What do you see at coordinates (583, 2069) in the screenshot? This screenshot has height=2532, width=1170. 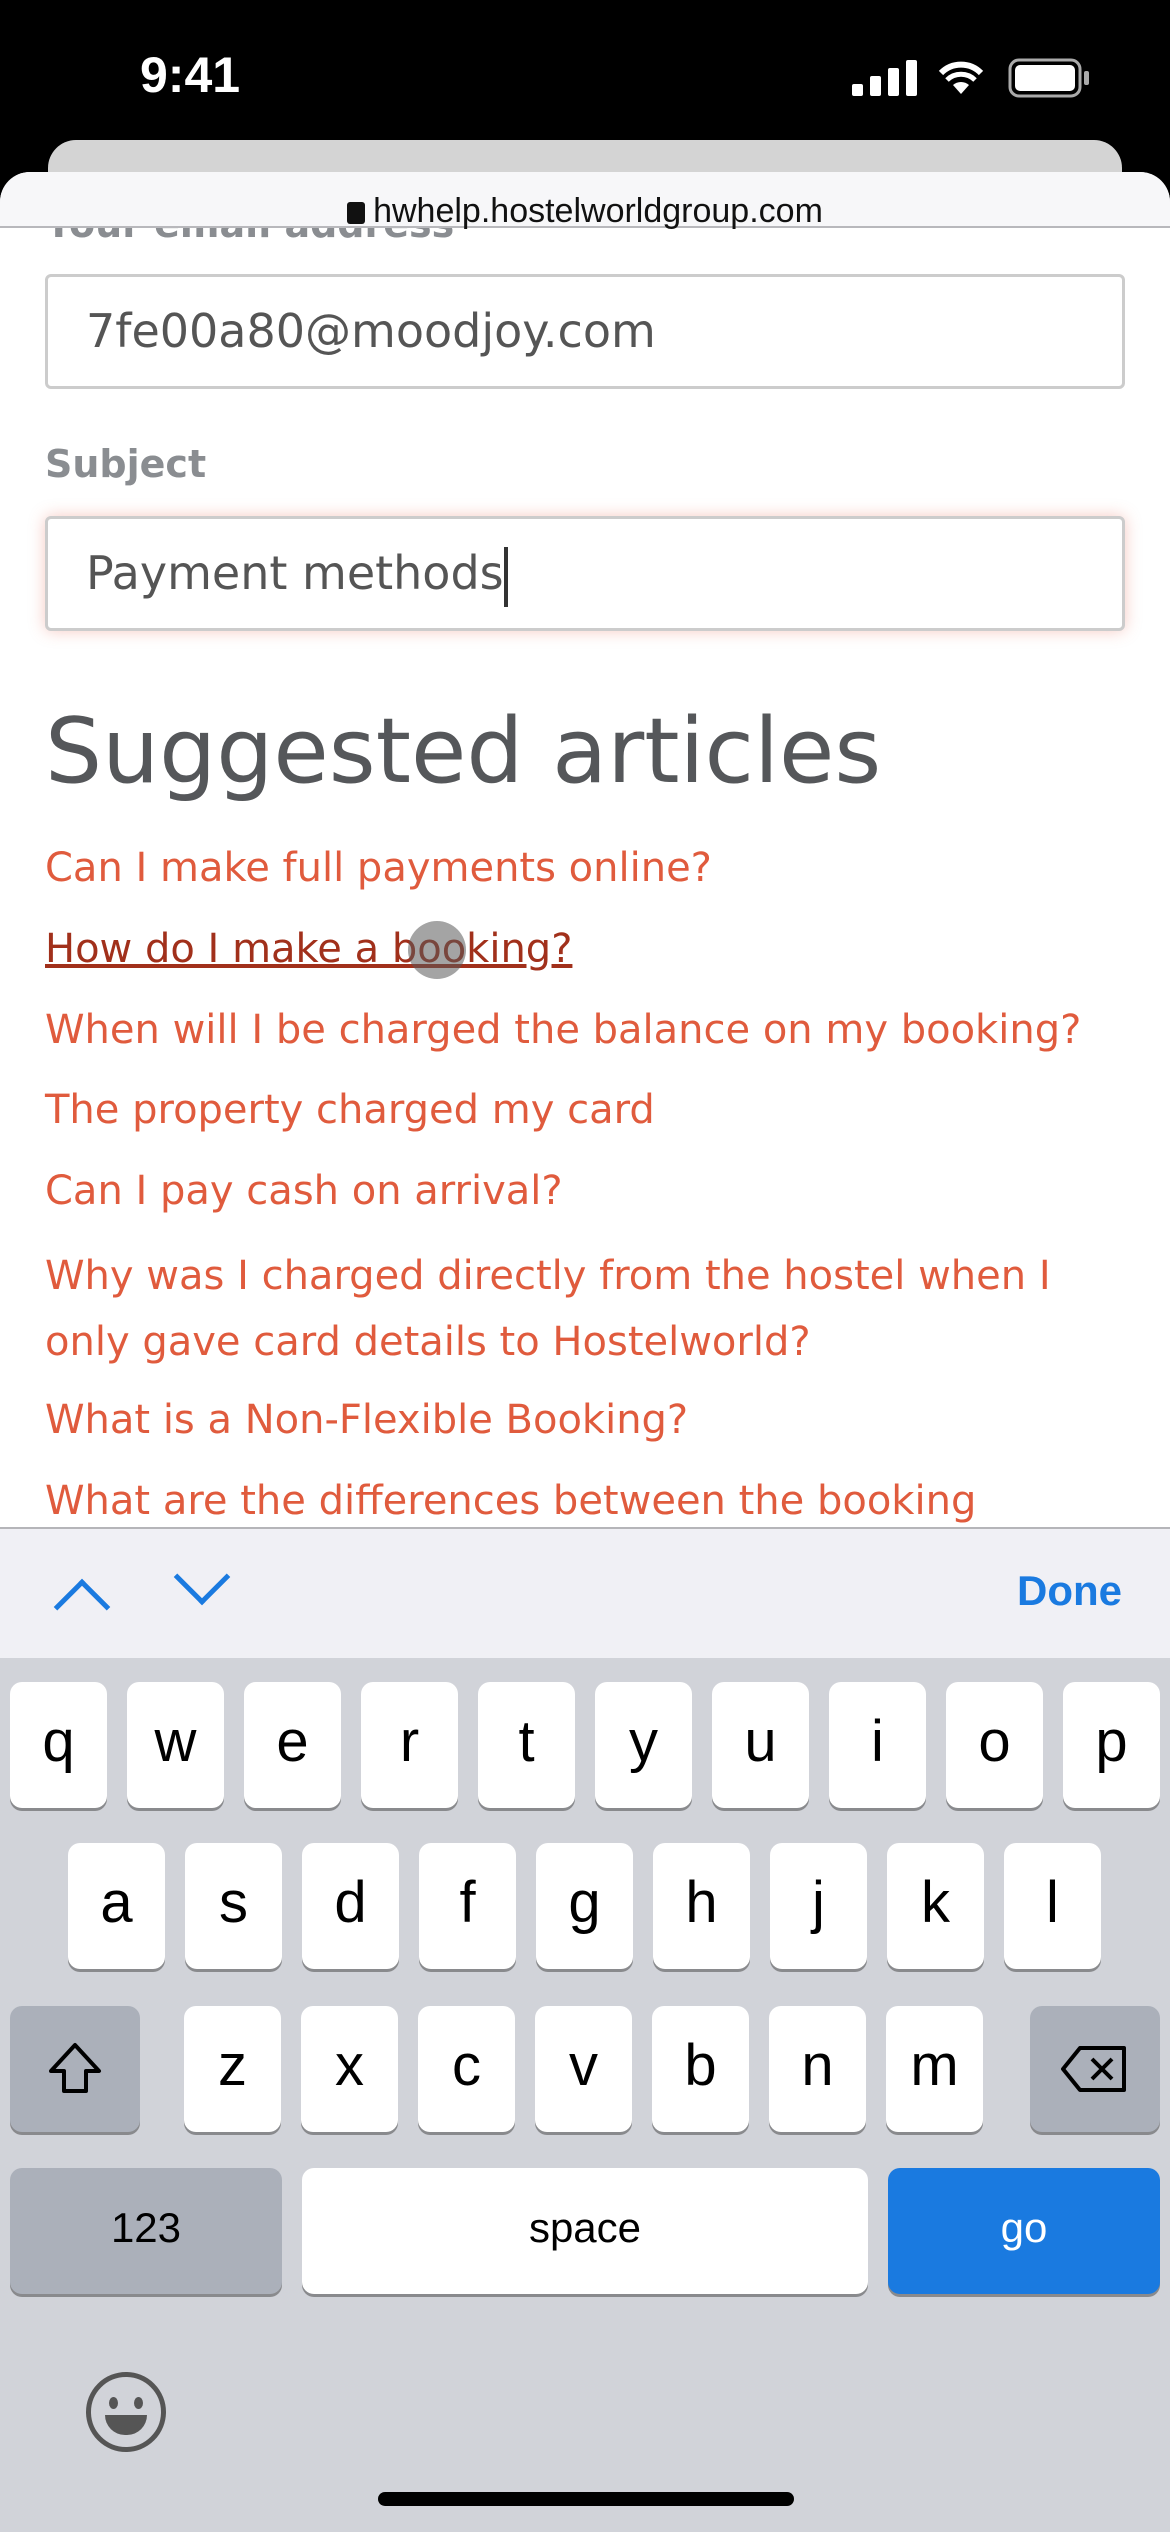 I see `key-v: v` at bounding box center [583, 2069].